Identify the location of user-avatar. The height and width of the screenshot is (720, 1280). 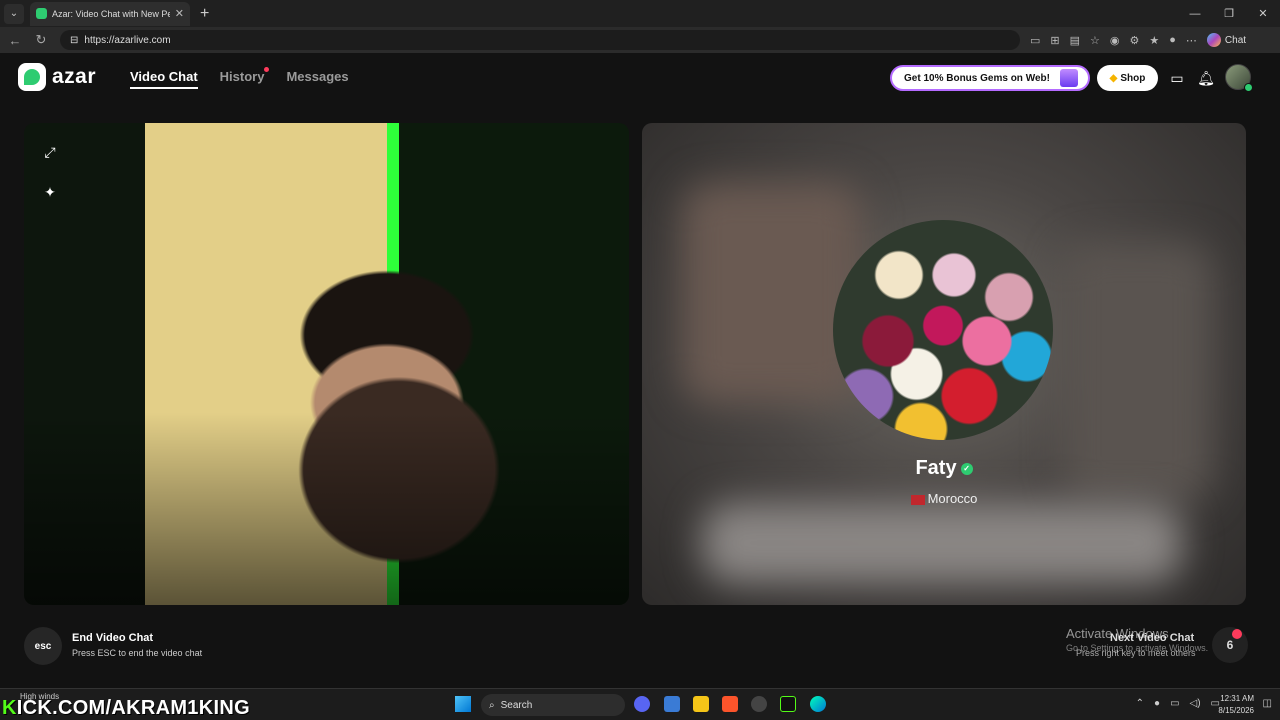
(1239, 78).